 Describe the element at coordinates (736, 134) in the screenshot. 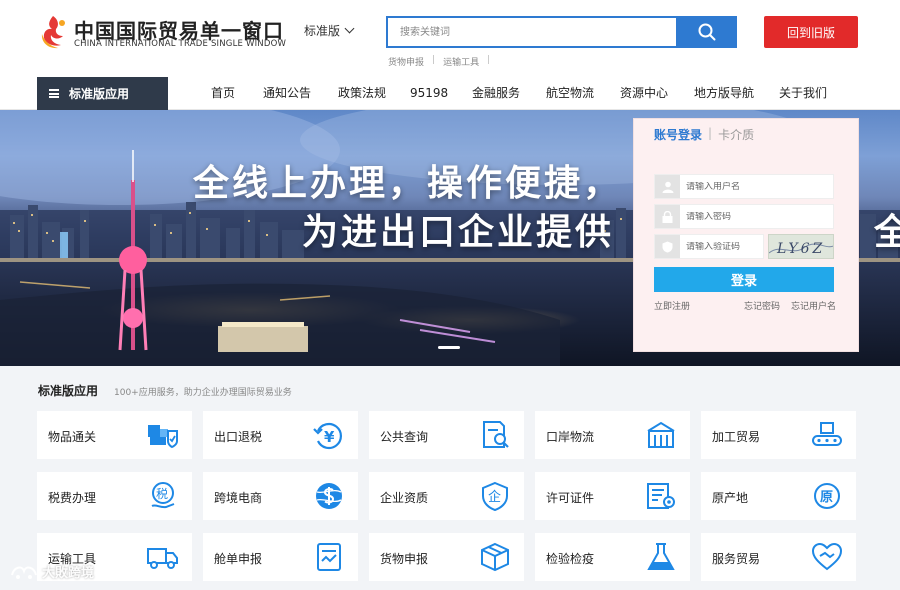

I see `tab-card-login: 卡介质` at that location.